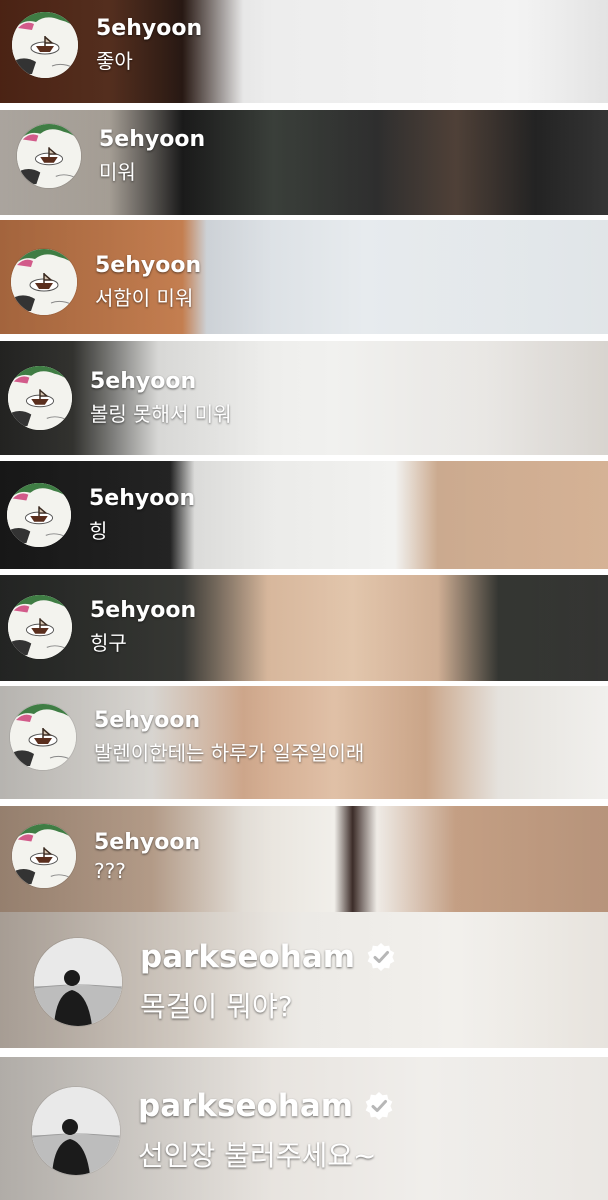 This screenshot has width=608, height=1200. I want to click on comment-text: 볼링 못해서 미워, so click(161, 414).